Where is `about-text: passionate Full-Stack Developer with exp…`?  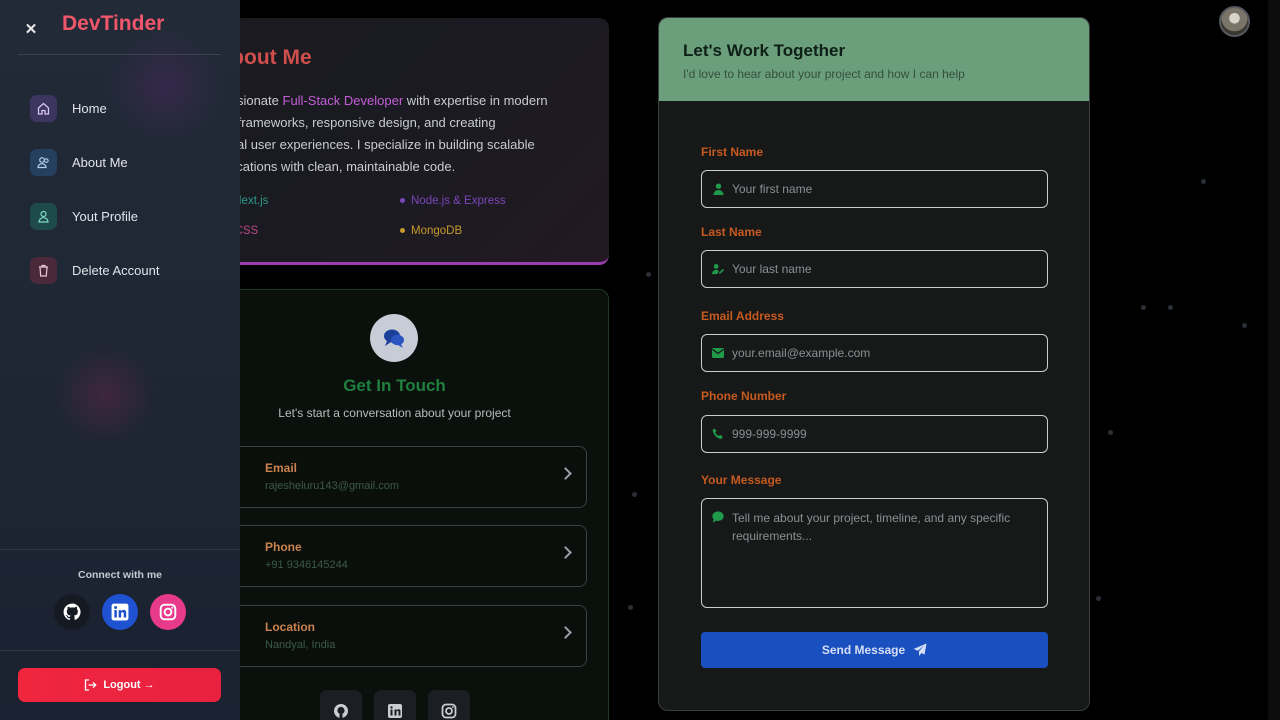 about-text: passionate Full-Stack Developer with exp… is located at coordinates (406, 134).